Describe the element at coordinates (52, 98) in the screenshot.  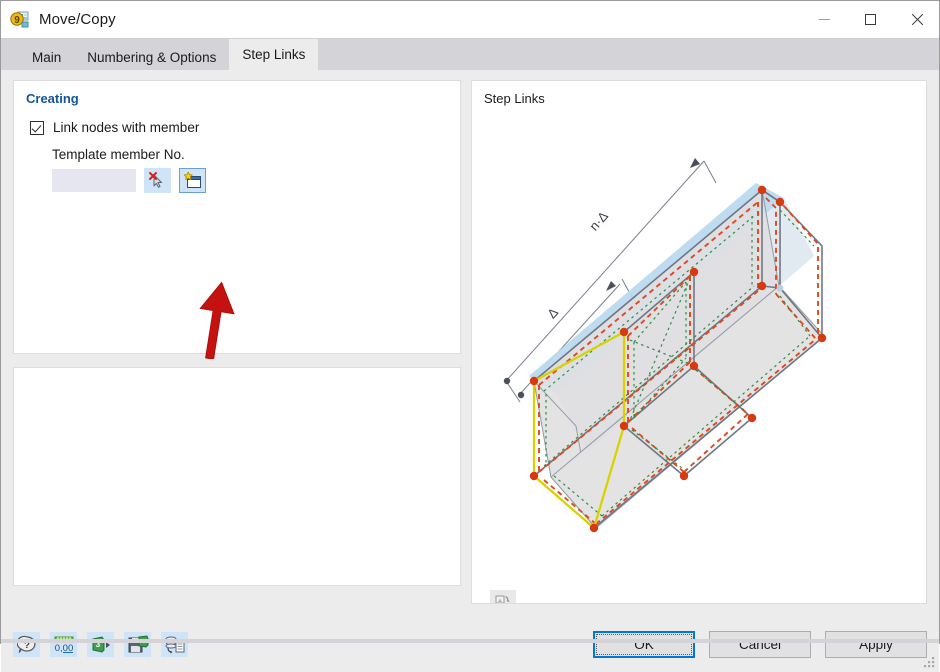
I see `creating-group-title: Creating` at that location.